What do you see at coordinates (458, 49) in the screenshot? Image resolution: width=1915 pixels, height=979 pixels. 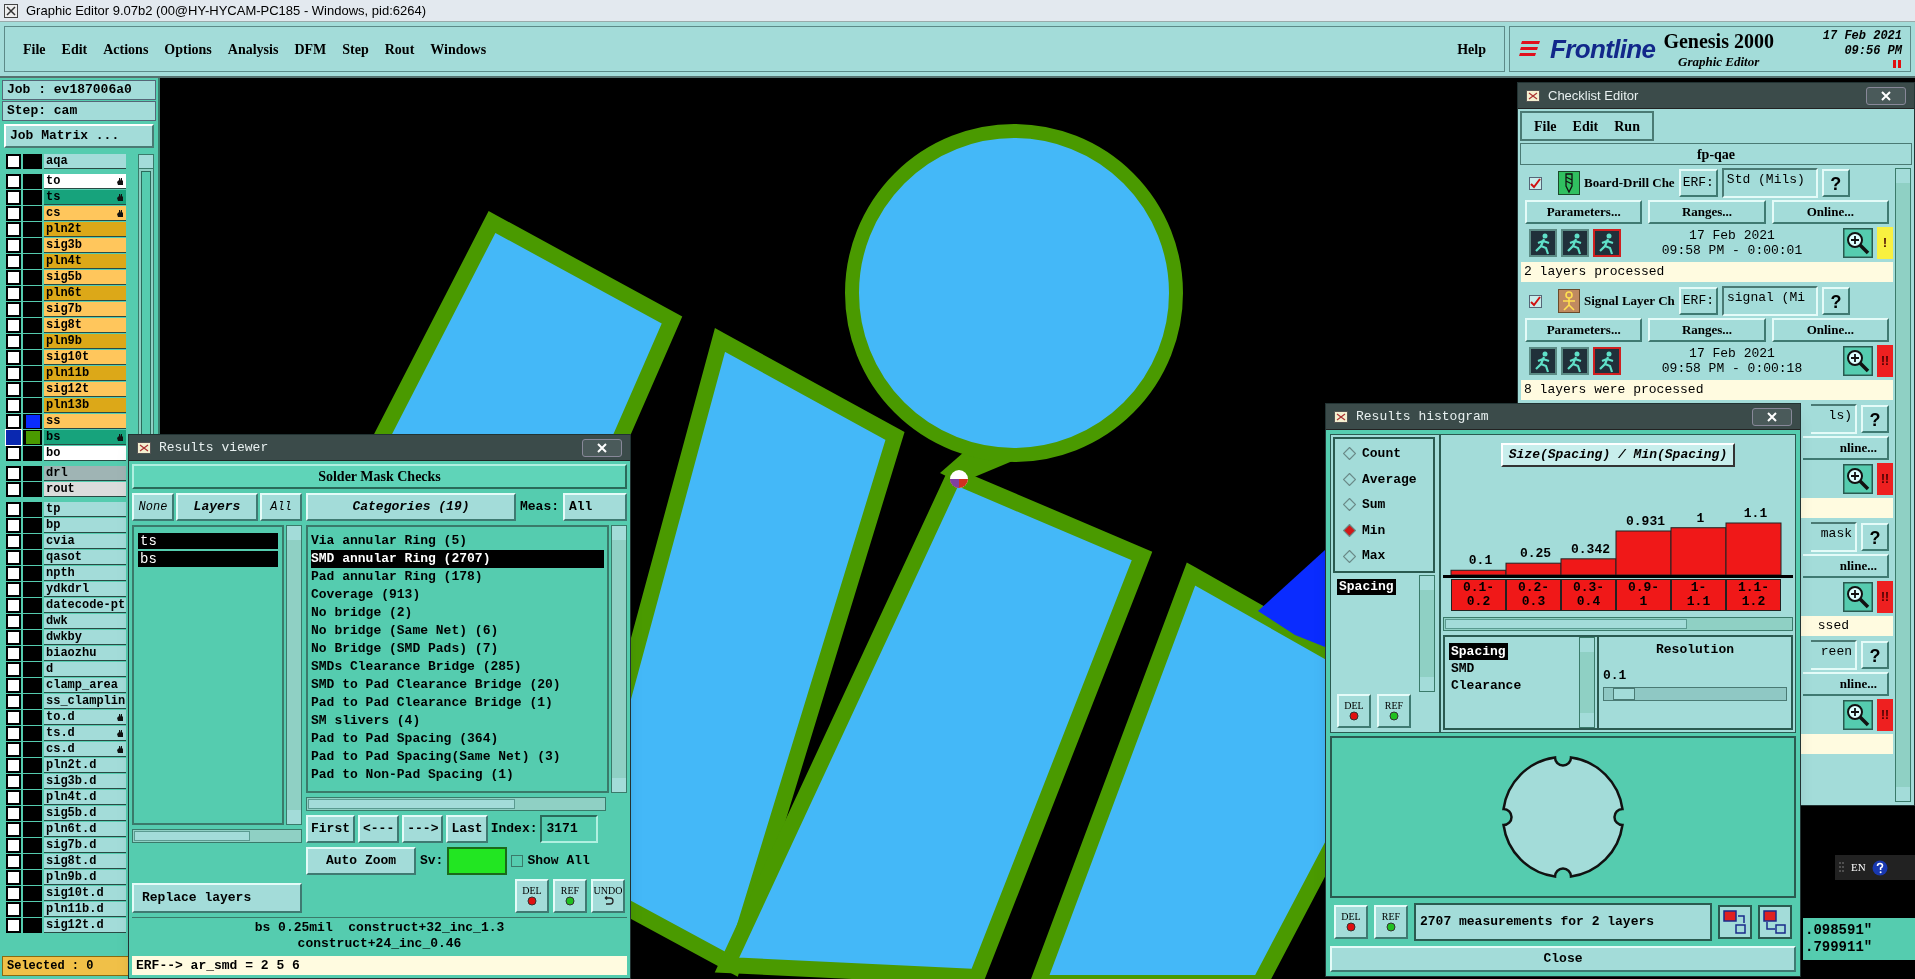 I see `menu-item: Windows` at bounding box center [458, 49].